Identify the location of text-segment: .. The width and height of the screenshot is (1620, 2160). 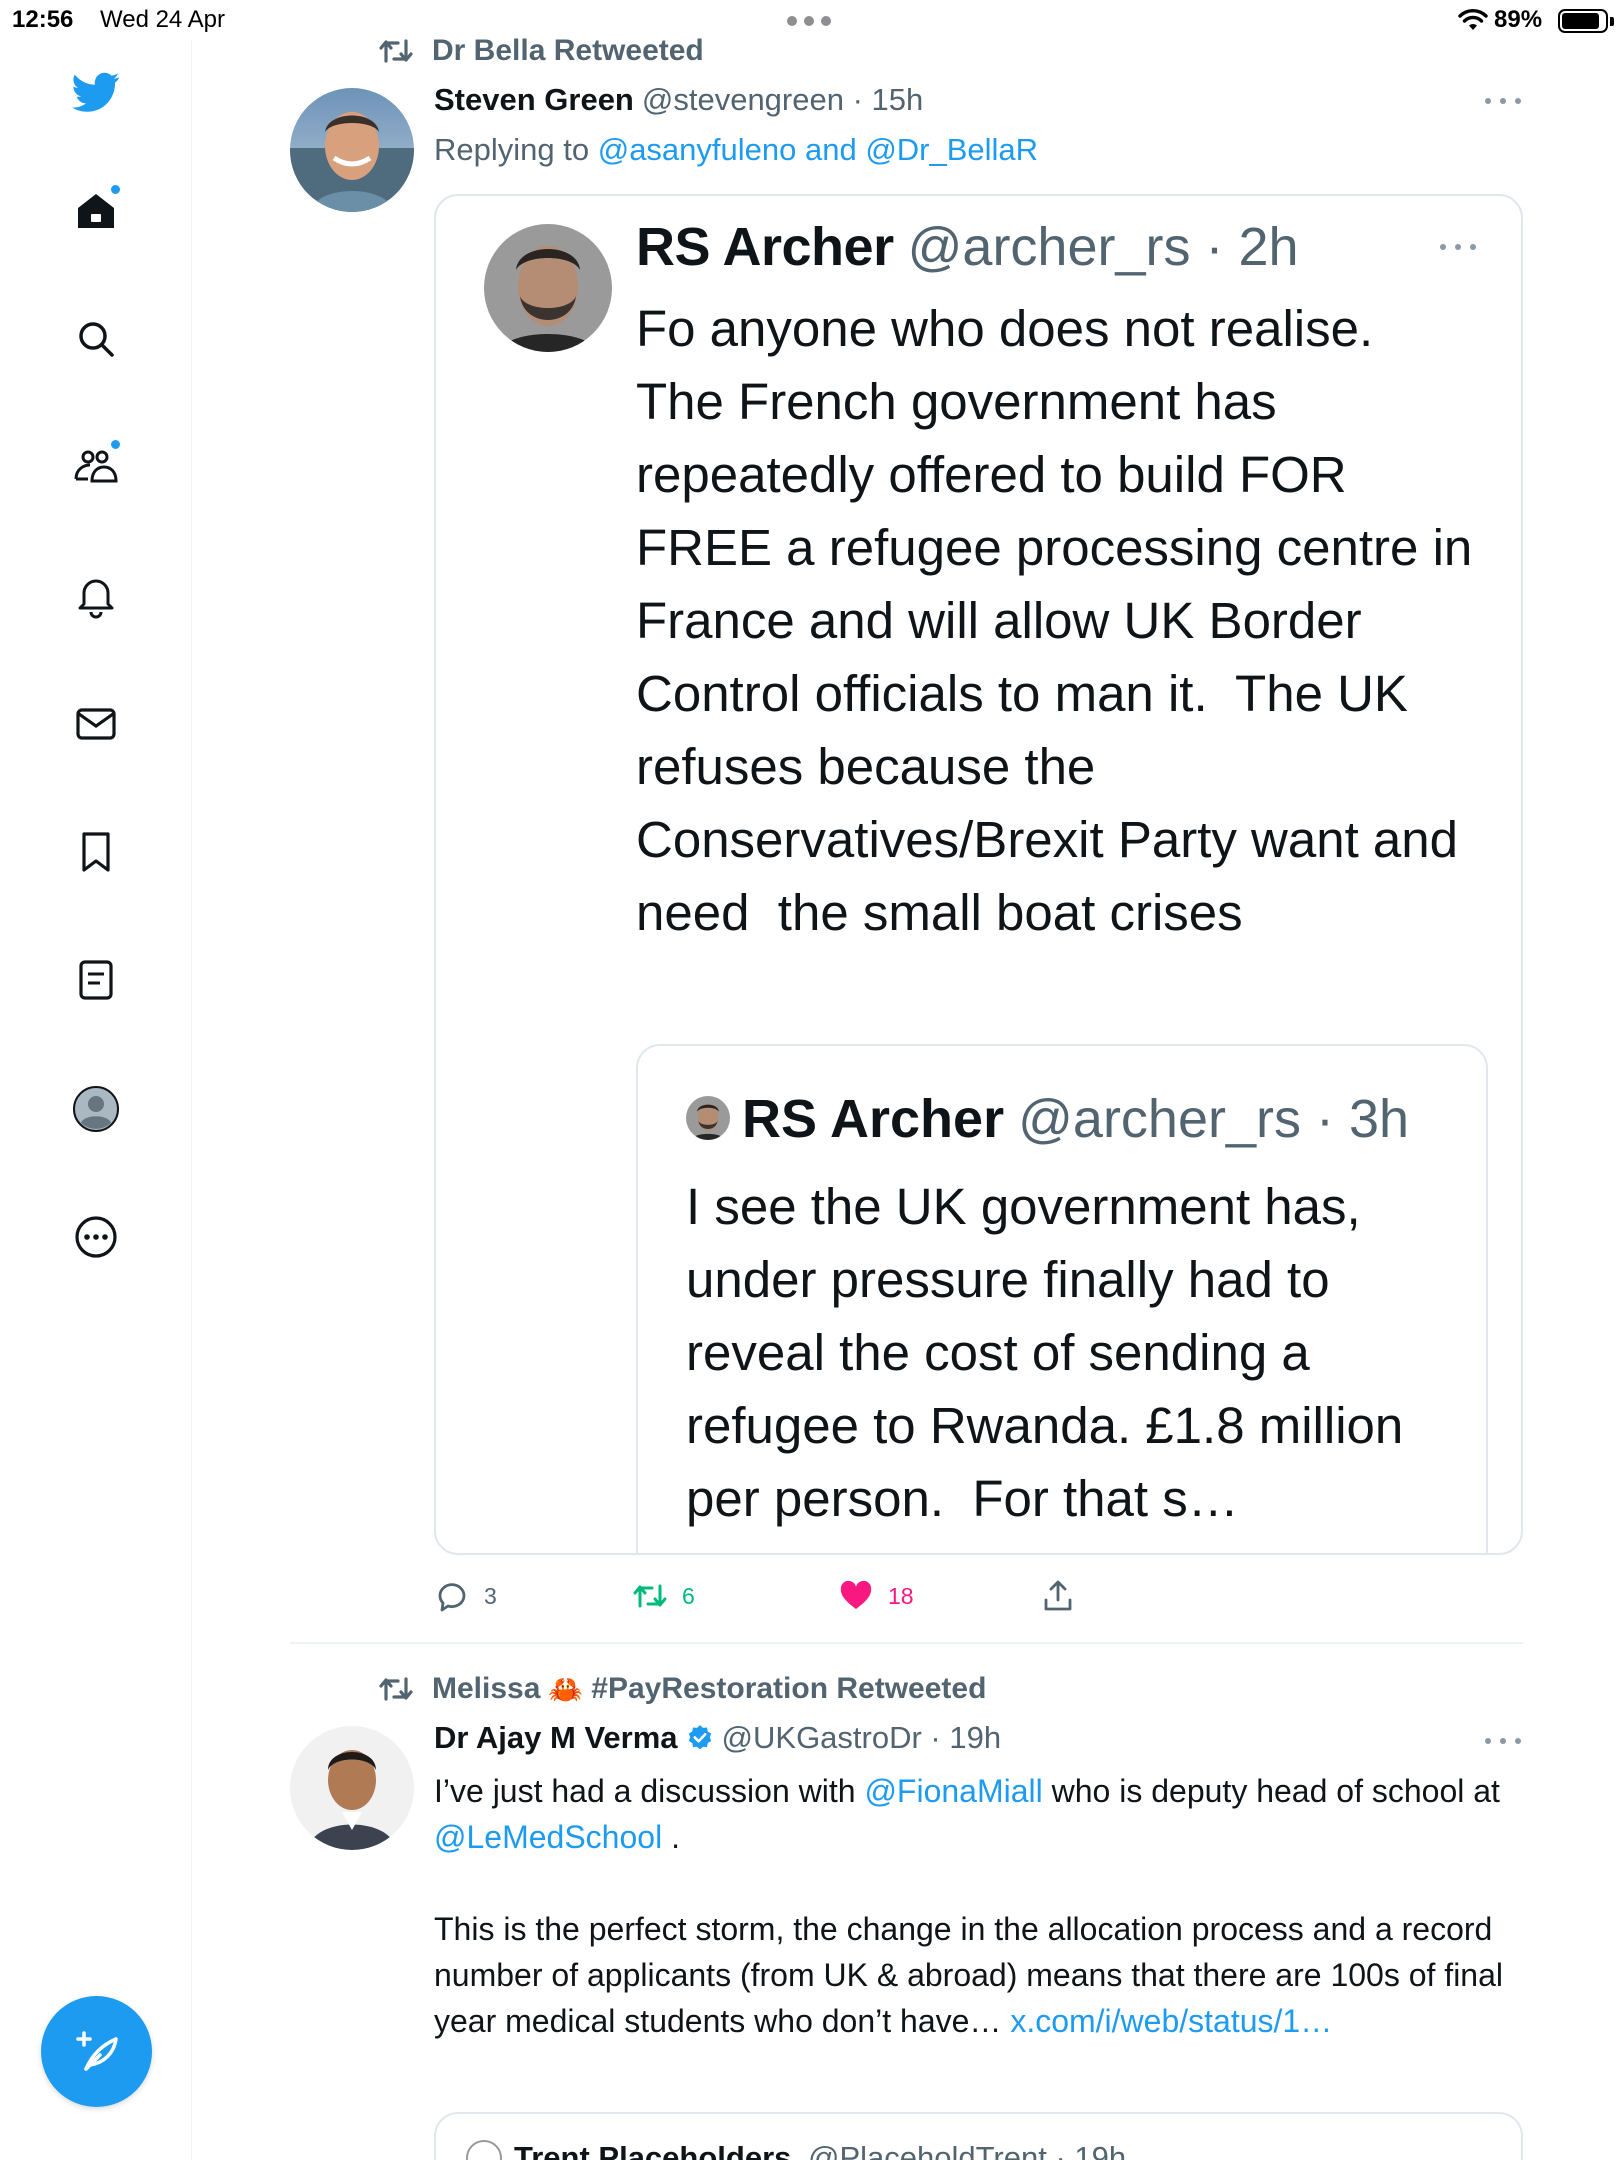
(671, 1837).